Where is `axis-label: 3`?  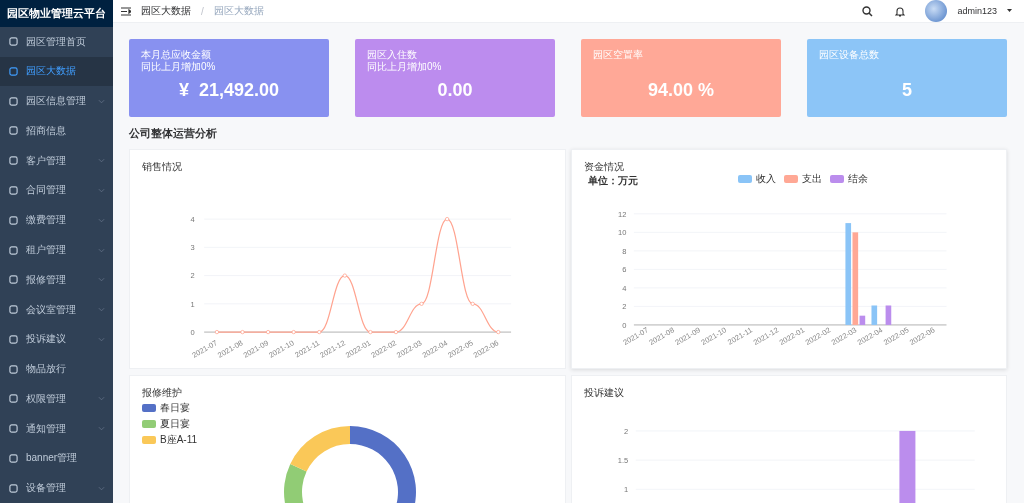 axis-label: 3 is located at coordinates (192, 248).